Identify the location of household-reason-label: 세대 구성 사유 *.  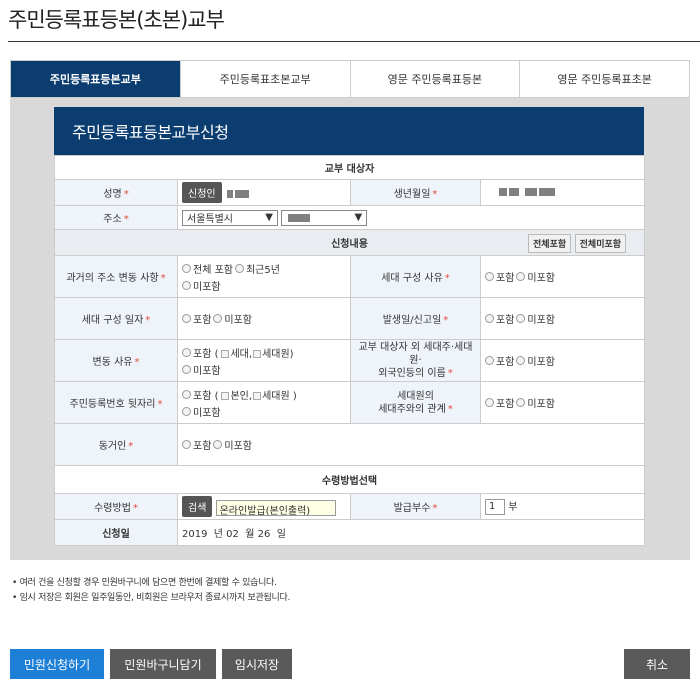
(415, 276).